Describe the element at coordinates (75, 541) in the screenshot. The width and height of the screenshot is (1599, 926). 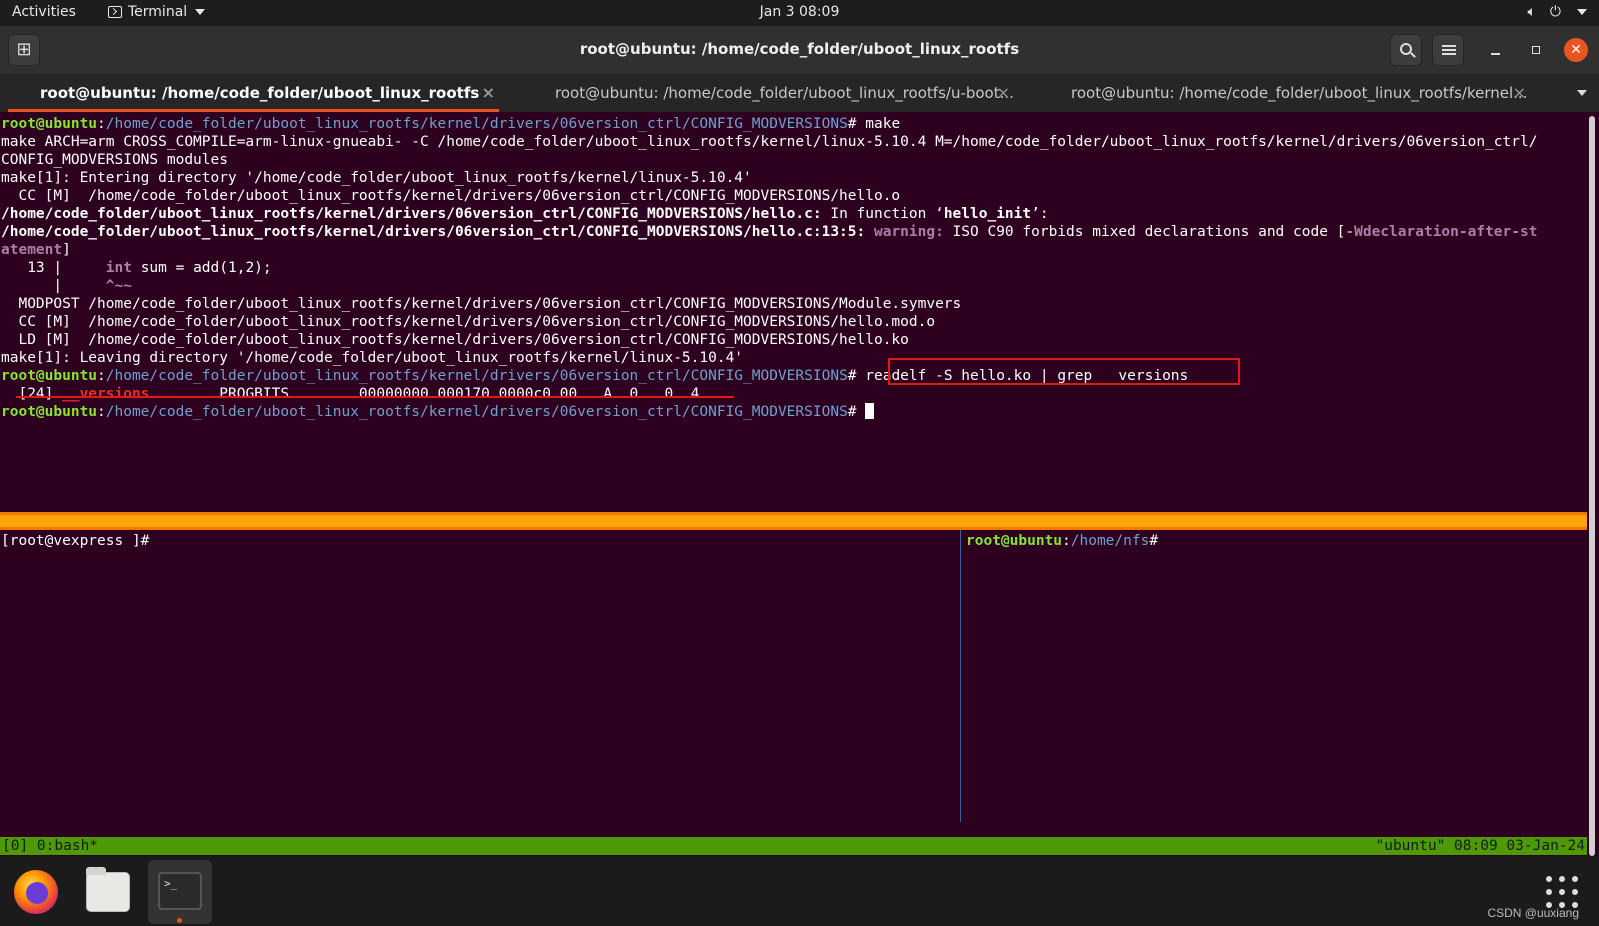
I see `terminal-line: [root@vexpress ]#` at that location.